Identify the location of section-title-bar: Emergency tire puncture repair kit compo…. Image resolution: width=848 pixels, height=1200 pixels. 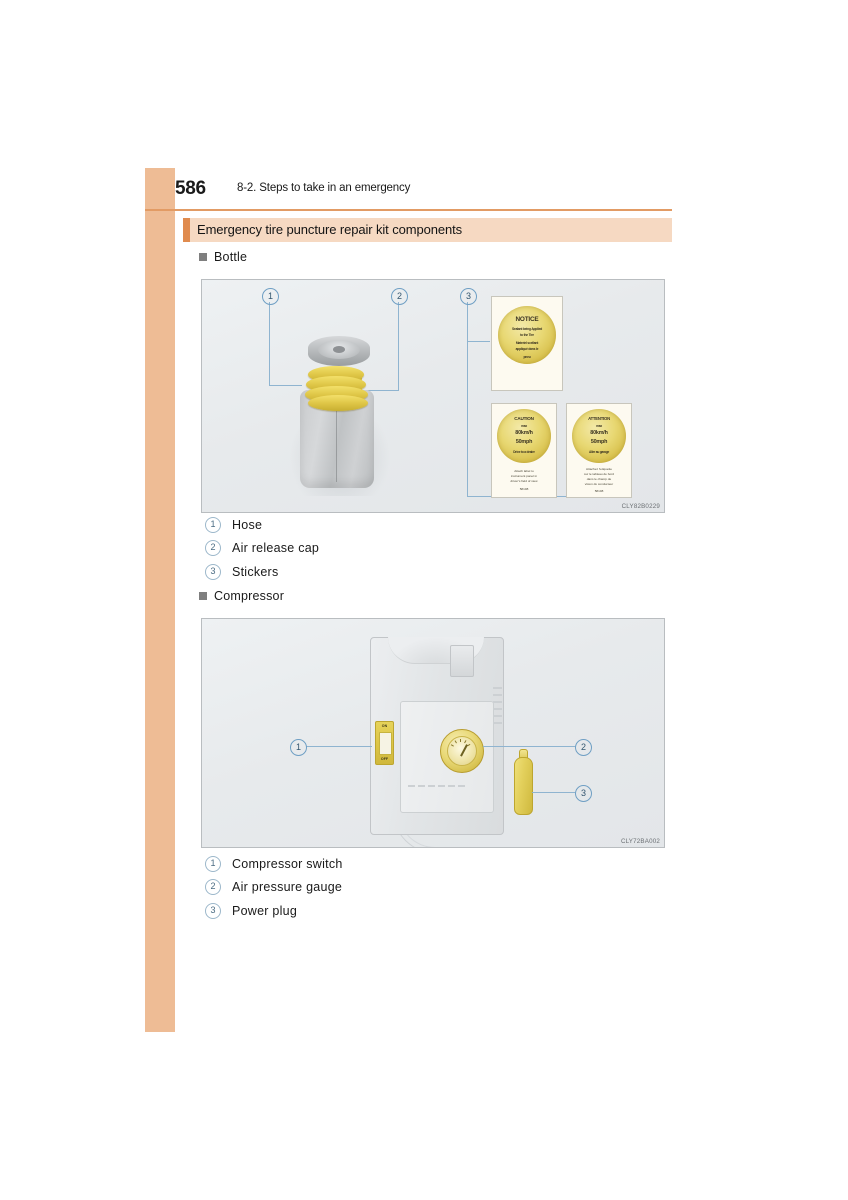
(427, 230).